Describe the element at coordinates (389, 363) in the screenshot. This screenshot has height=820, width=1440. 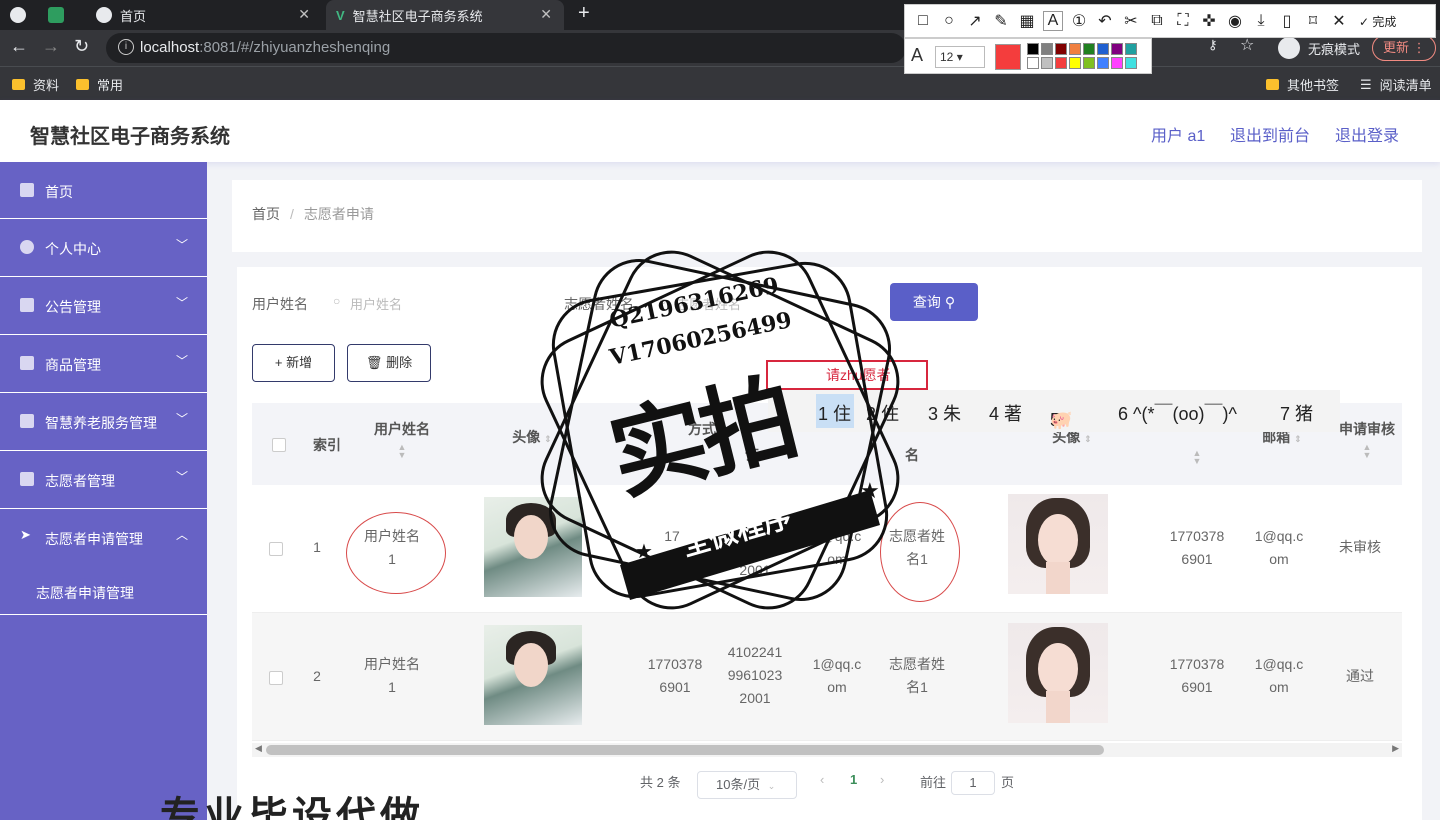
I see `delete-button: 🗑 删除` at that location.